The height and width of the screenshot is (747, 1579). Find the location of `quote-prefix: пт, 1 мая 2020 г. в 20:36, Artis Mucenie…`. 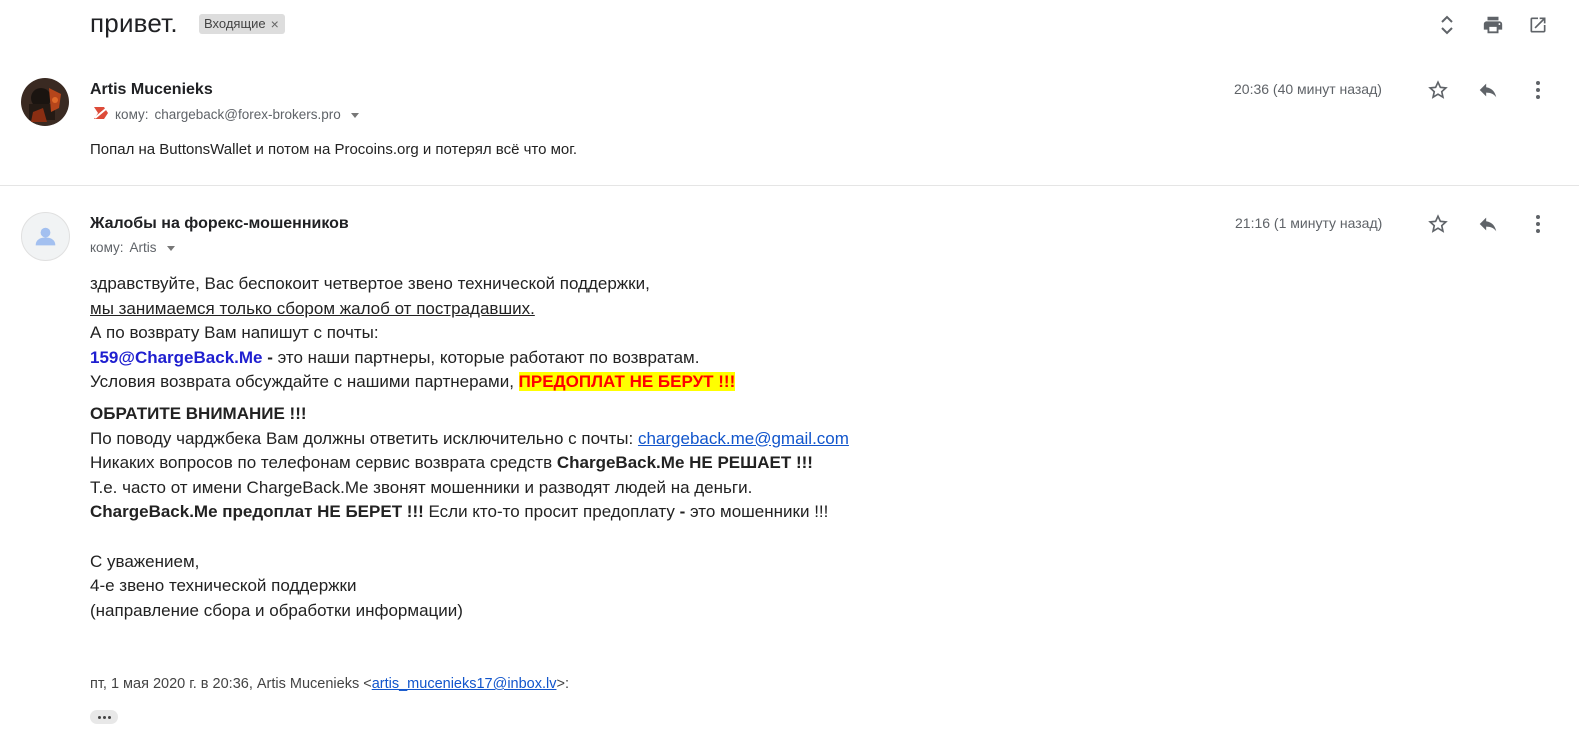

quote-prefix: пт, 1 мая 2020 г. в 20:36, Artis Mucenie… is located at coordinates (231, 684).